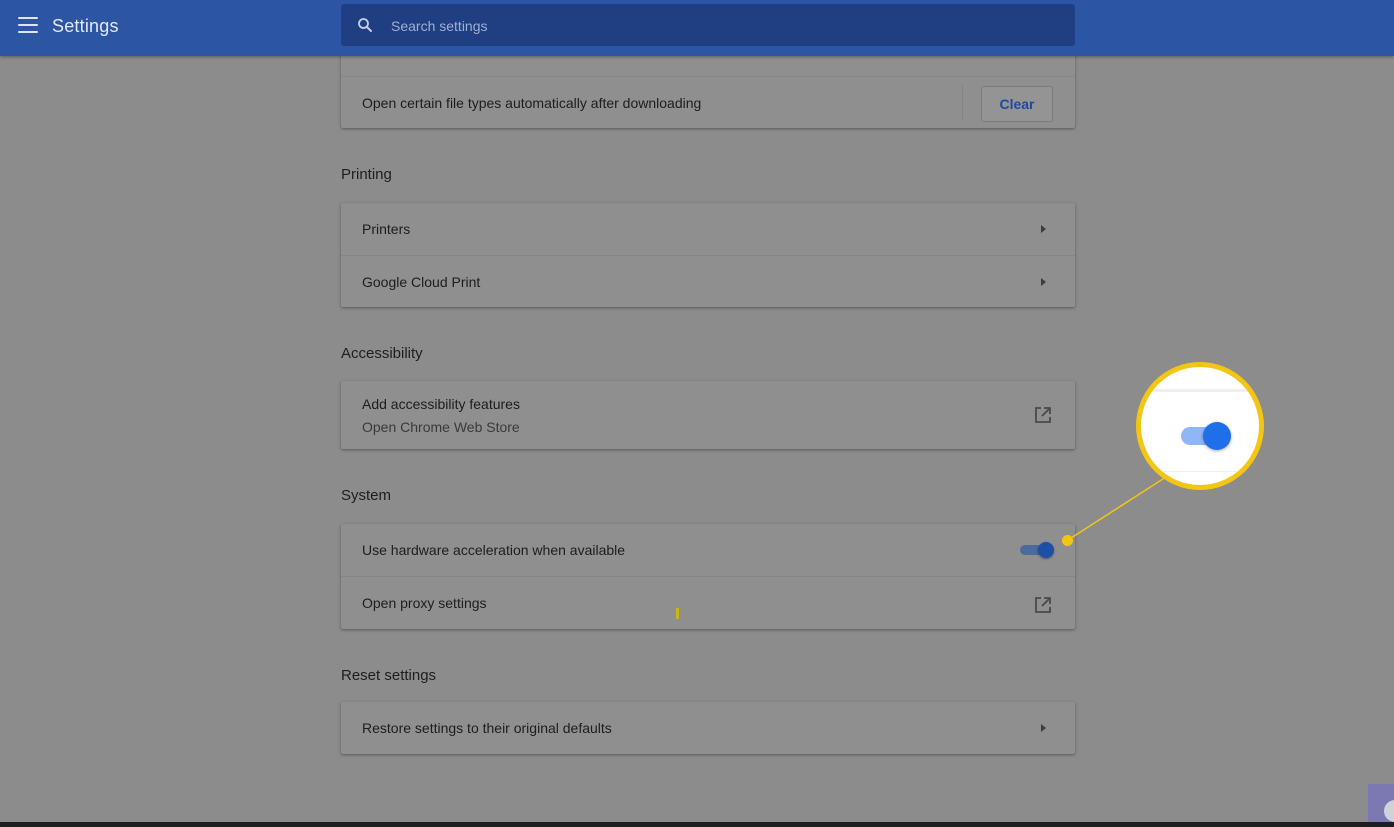  Describe the element at coordinates (1389, 811) in the screenshot. I see `corner-bubble` at that location.